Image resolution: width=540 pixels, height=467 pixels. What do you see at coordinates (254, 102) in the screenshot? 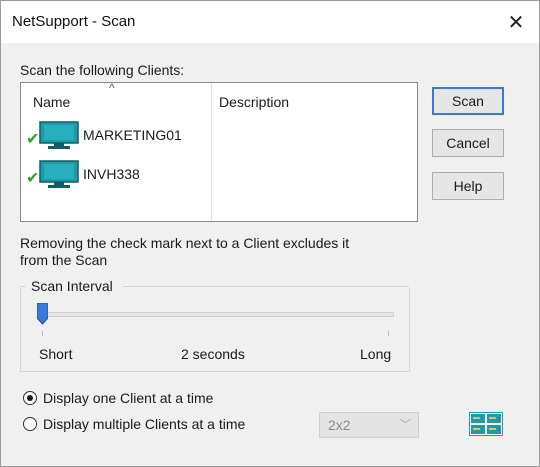
I see `column-header-description: Description` at bounding box center [254, 102].